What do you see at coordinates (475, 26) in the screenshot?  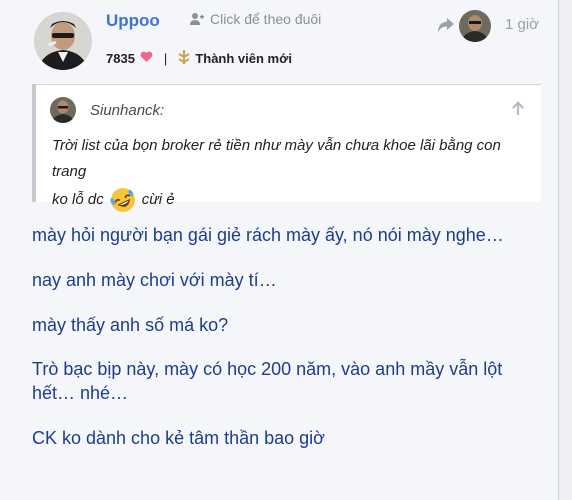 I see `reply-to-avatar` at bounding box center [475, 26].